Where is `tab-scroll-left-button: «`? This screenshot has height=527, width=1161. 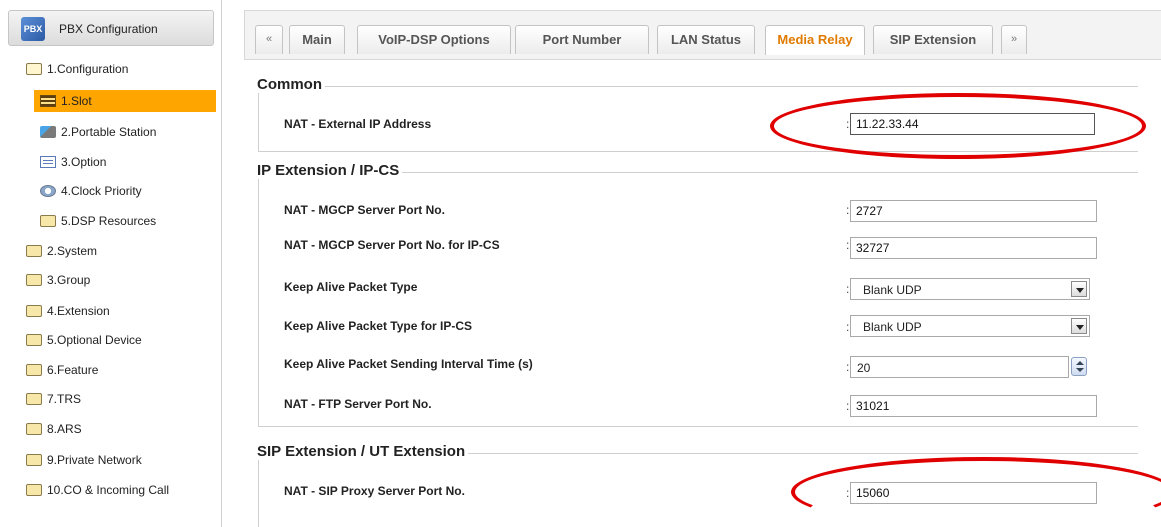
tab-scroll-left-button: « is located at coordinates (269, 39).